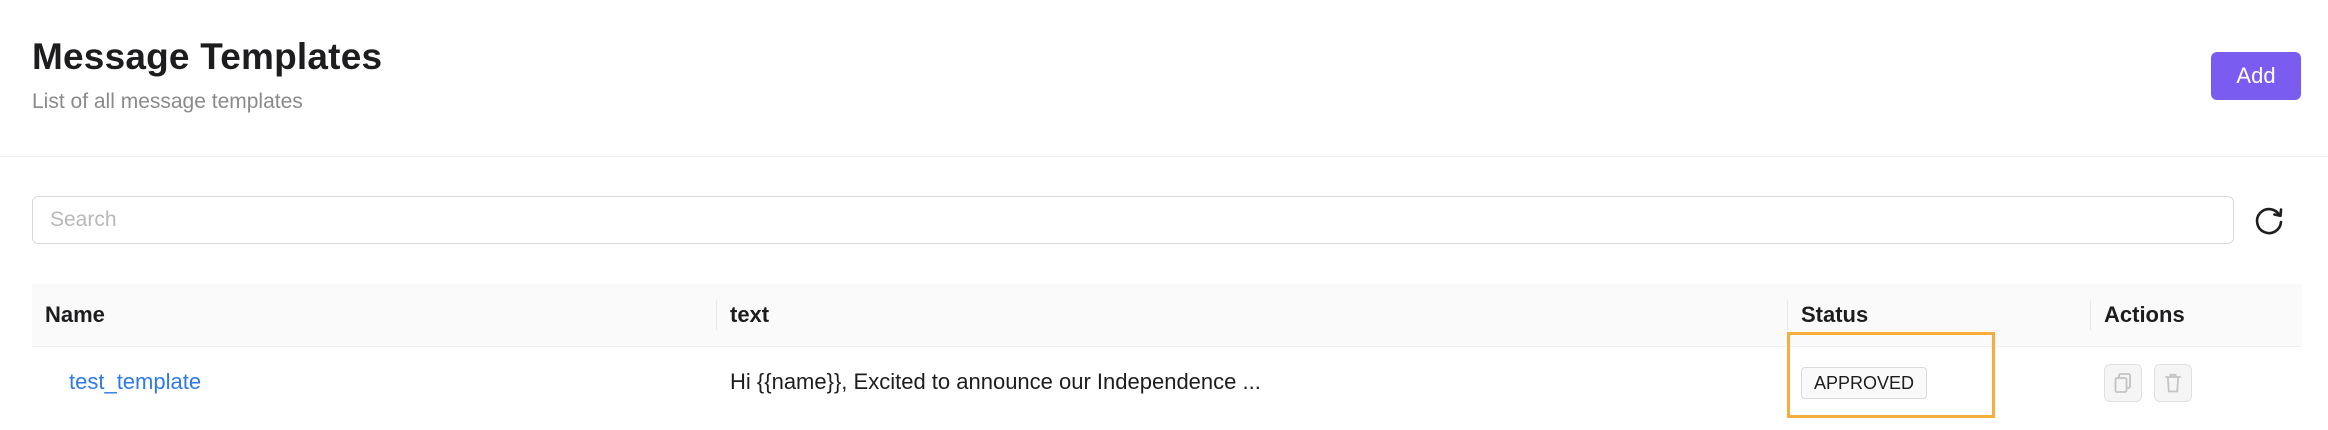 The height and width of the screenshot is (430, 2328). I want to click on column-header-name: Name, so click(75, 315).